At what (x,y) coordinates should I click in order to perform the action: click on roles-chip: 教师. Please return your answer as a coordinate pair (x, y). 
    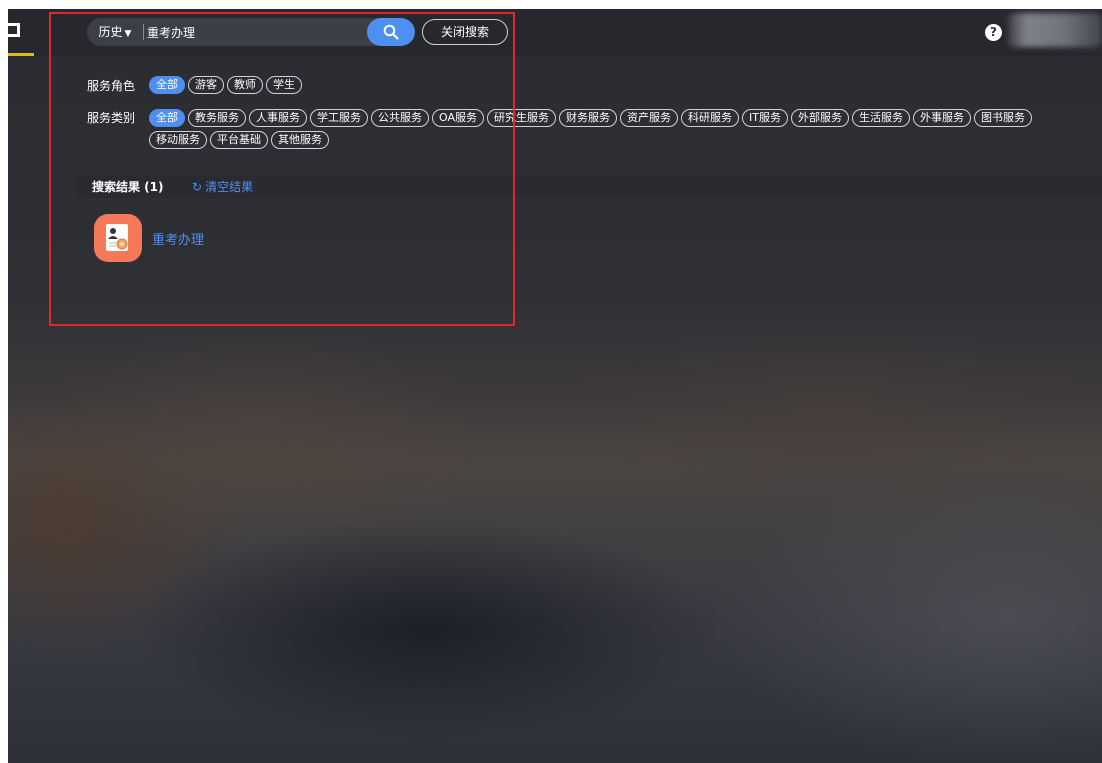
    Looking at the image, I should click on (245, 85).